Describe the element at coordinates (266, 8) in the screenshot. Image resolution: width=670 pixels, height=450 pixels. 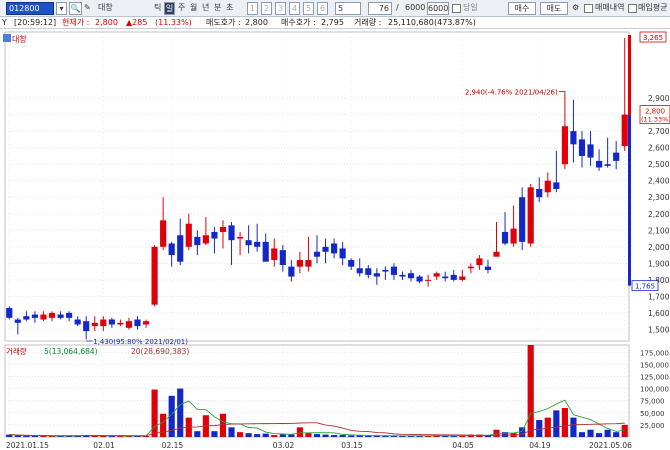
I see `period-2-button: 2` at that location.